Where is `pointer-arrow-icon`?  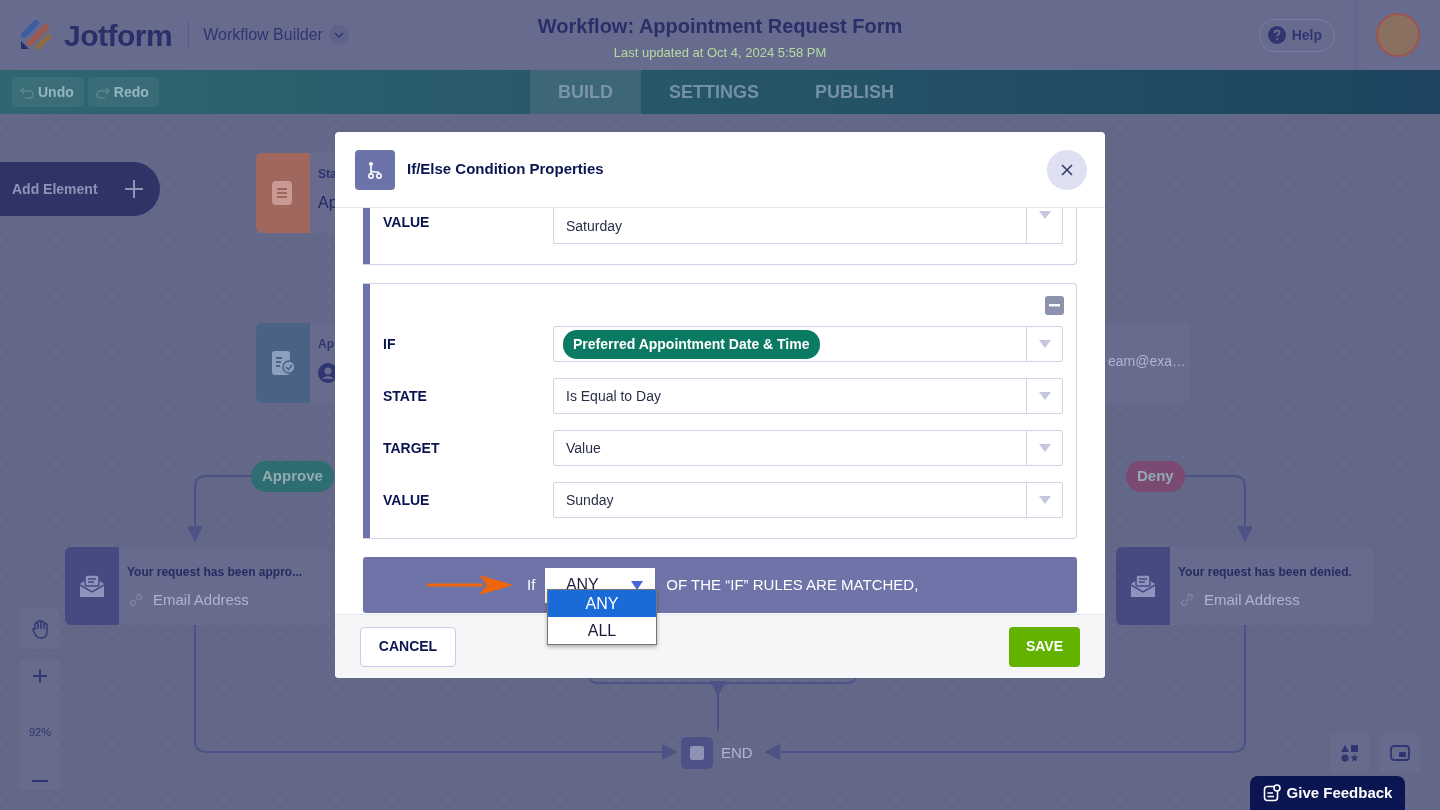
pointer-arrow-icon is located at coordinates (470, 585).